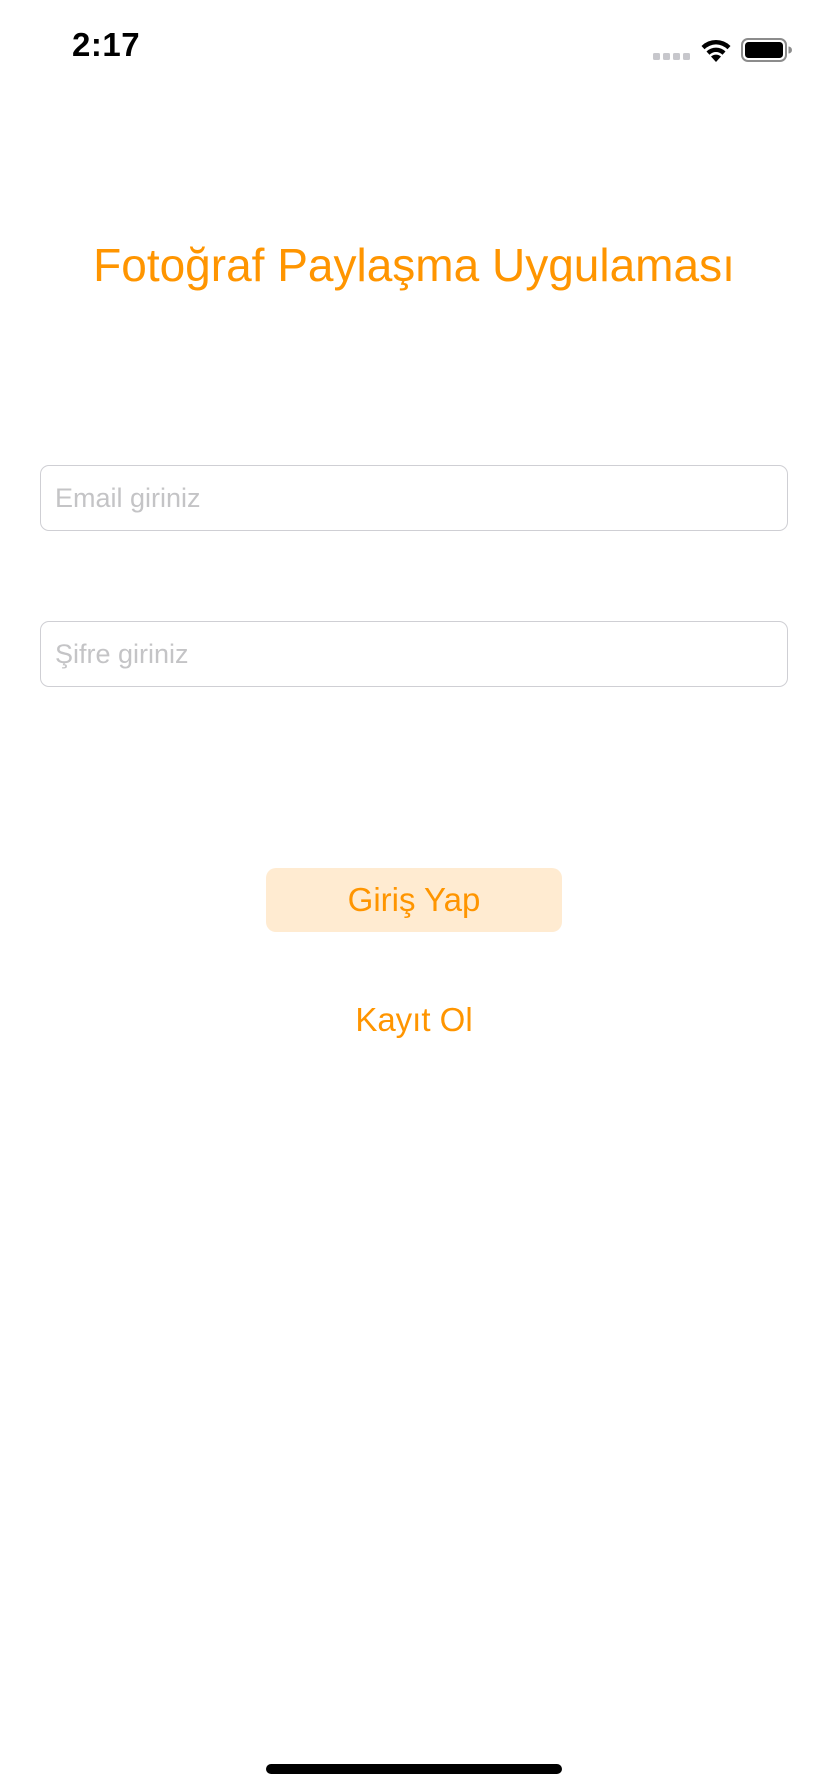 Image resolution: width=828 pixels, height=1792 pixels. What do you see at coordinates (716, 50) in the screenshot?
I see `wifi-icon` at bounding box center [716, 50].